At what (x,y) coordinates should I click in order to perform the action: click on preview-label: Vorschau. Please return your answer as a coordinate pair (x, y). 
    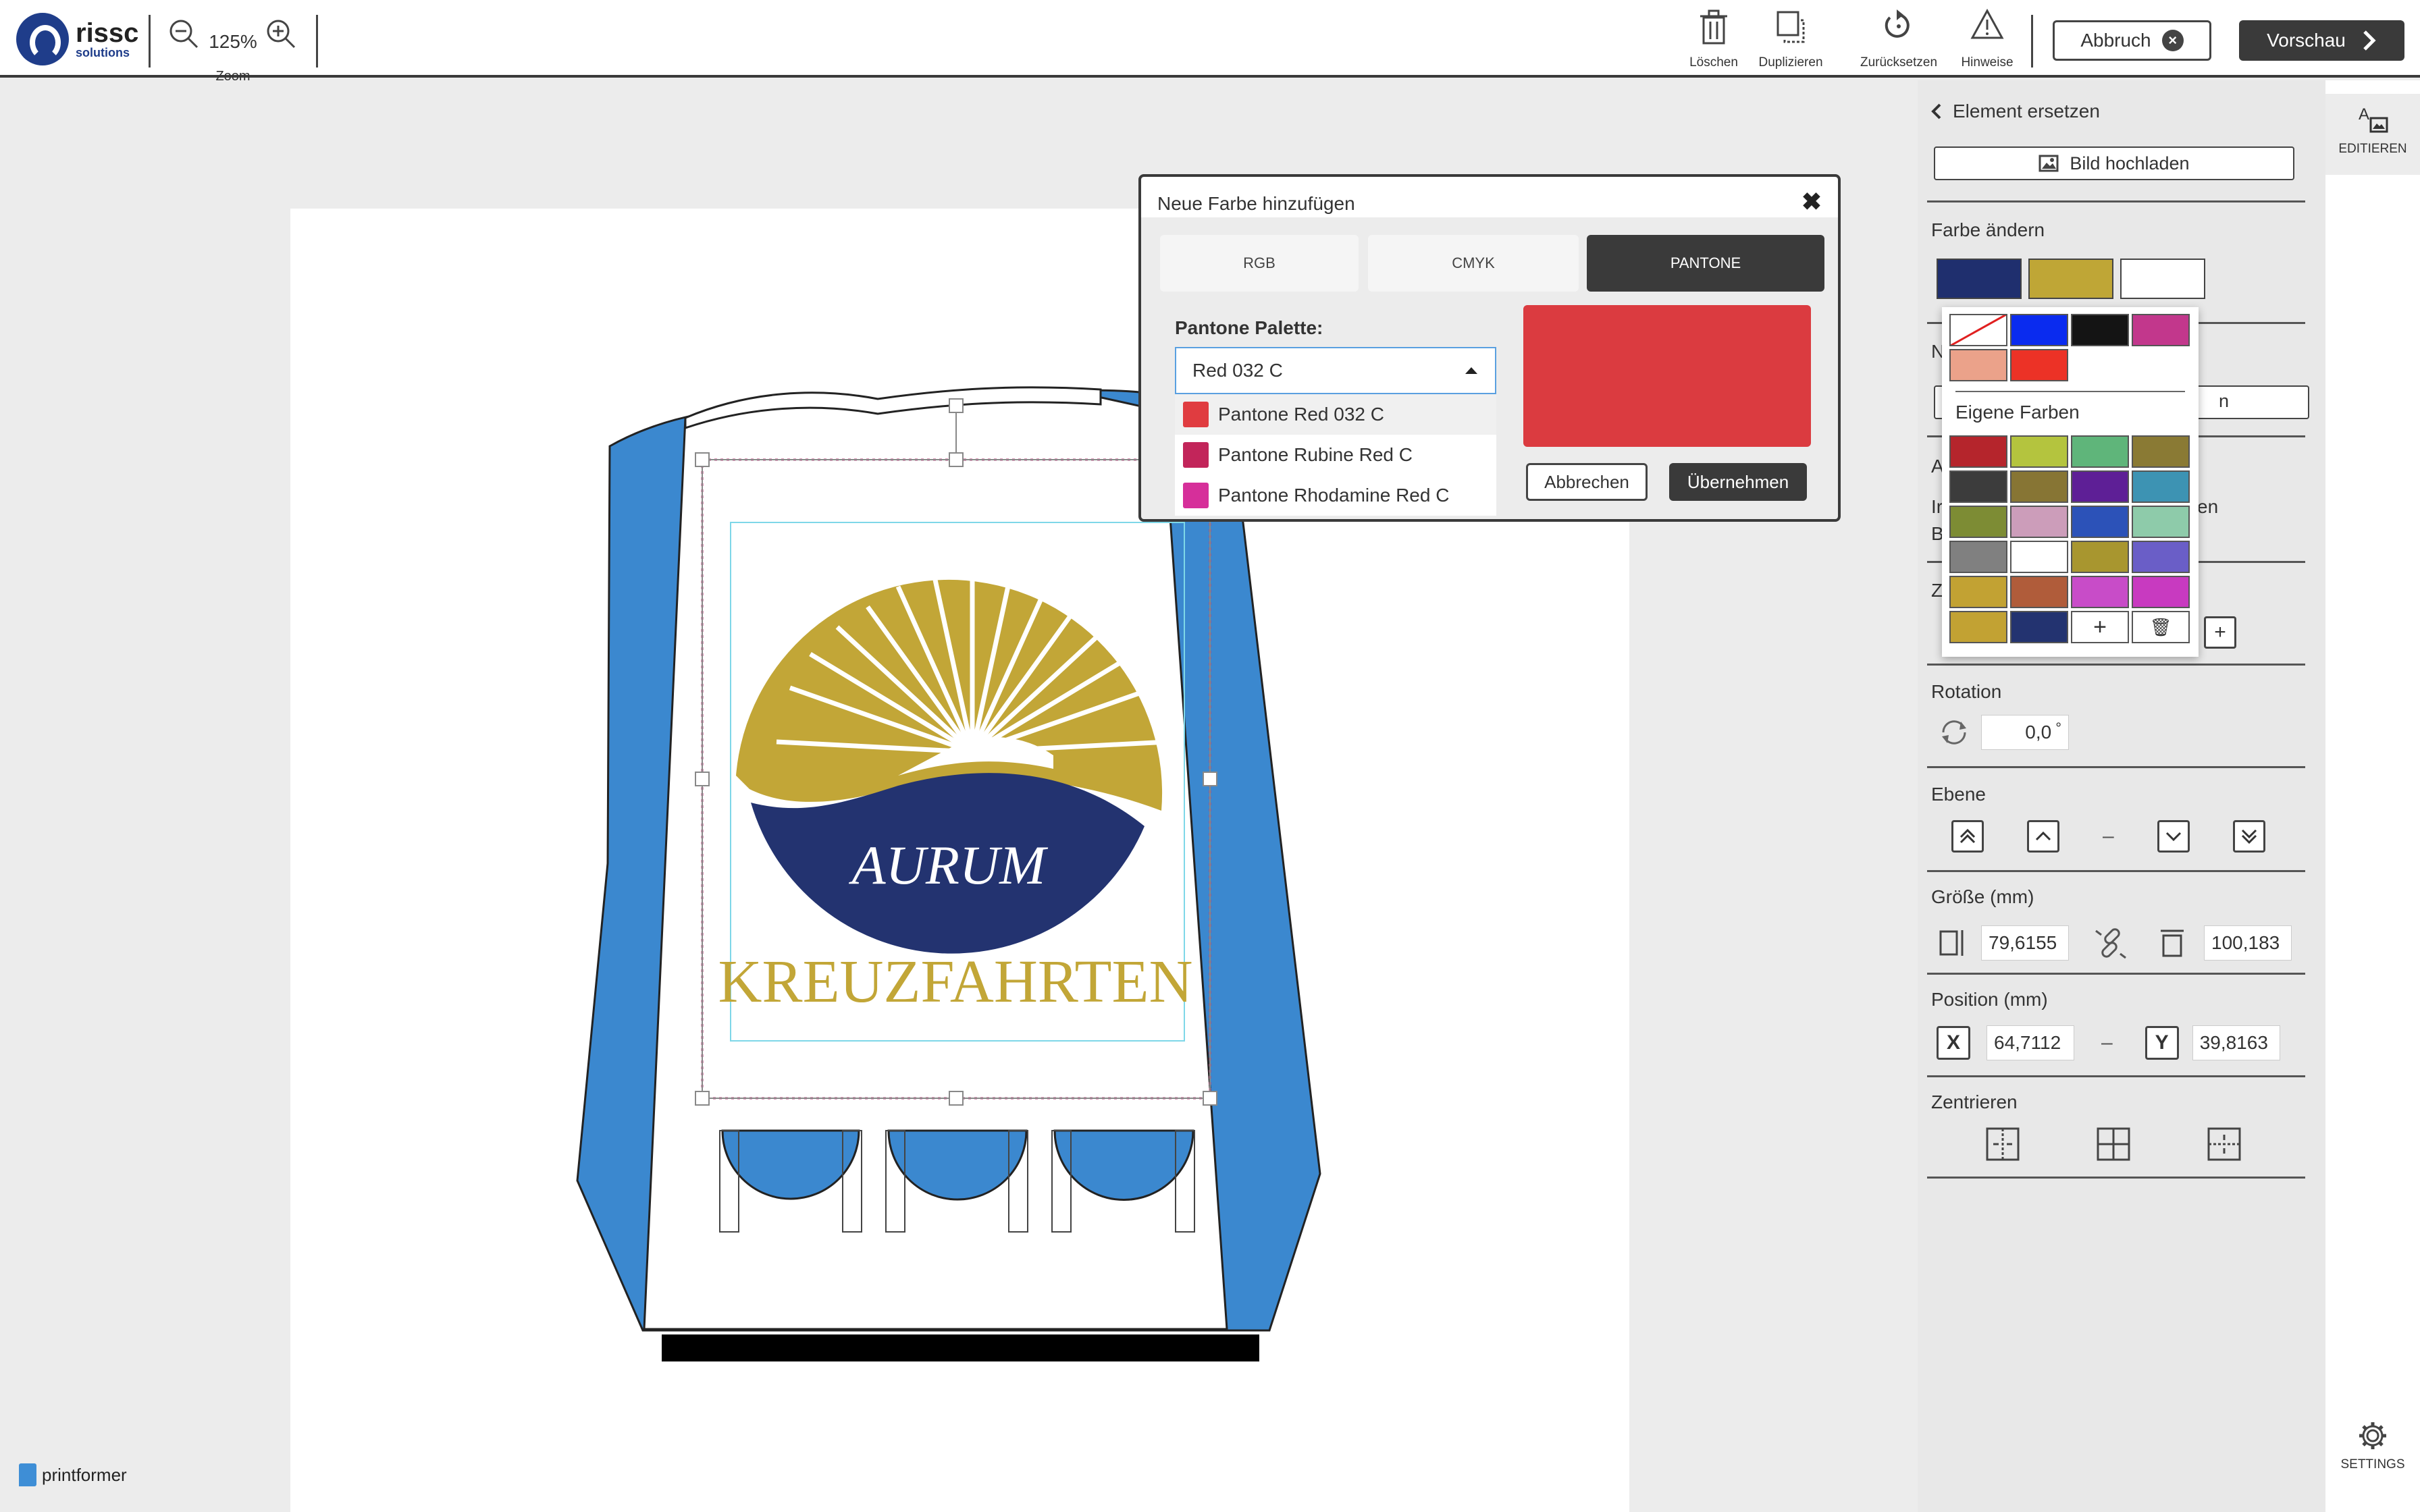
    Looking at the image, I should click on (2306, 40).